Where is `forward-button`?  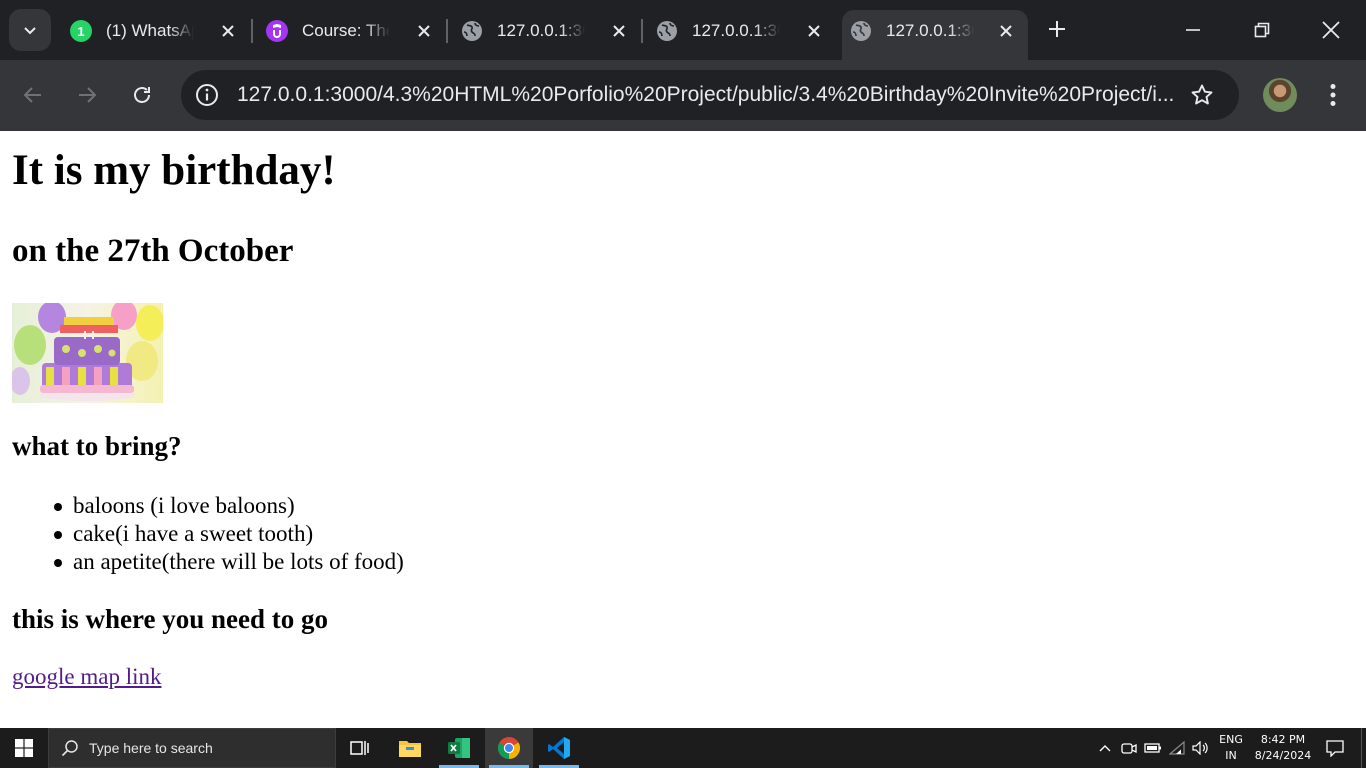
forward-button is located at coordinates (87, 95).